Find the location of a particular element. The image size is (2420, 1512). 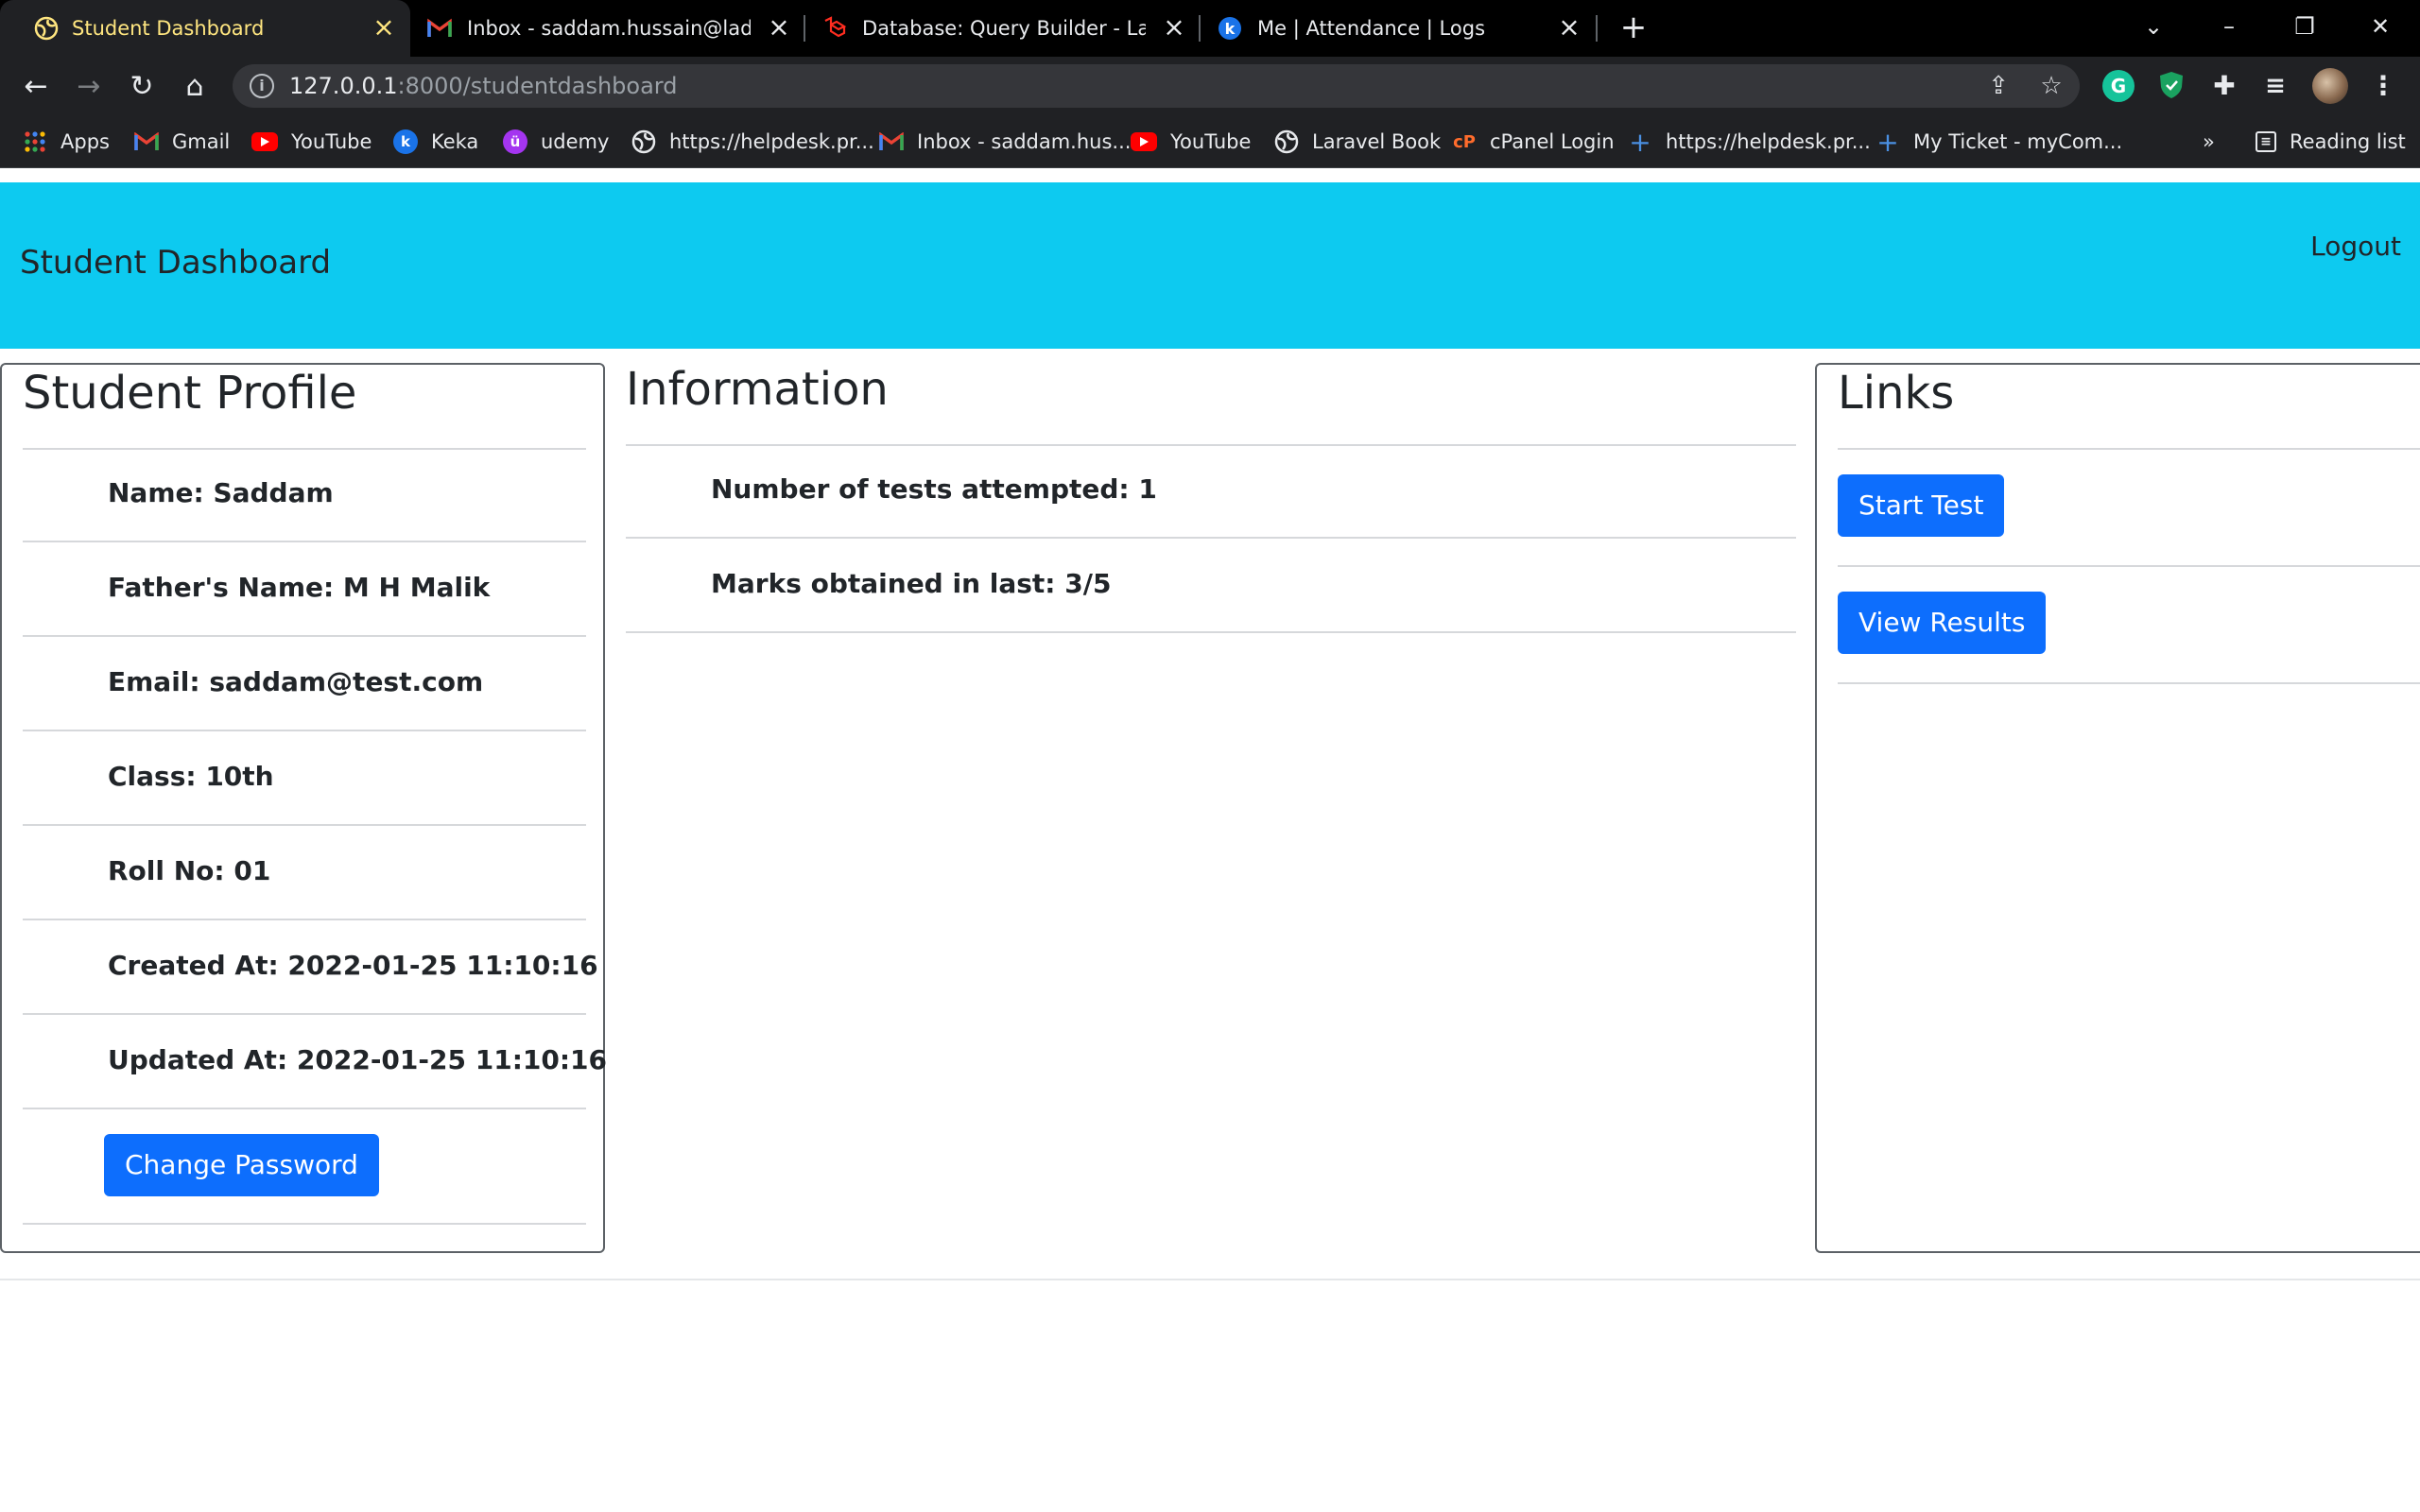

tab-search-icon: ⌄ is located at coordinates (2153, 26).